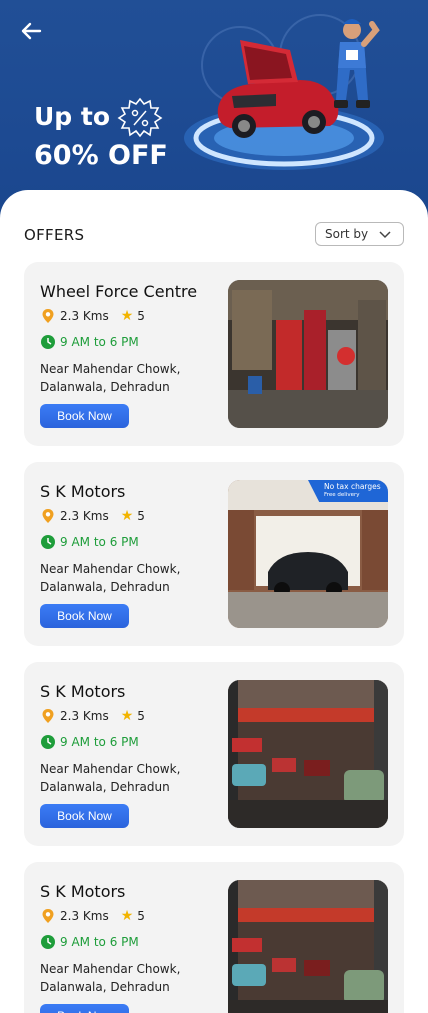 The width and height of the screenshot is (428, 1013). Describe the element at coordinates (308, 554) in the screenshot. I see `garage-photo: No tax charges Free delivery` at that location.